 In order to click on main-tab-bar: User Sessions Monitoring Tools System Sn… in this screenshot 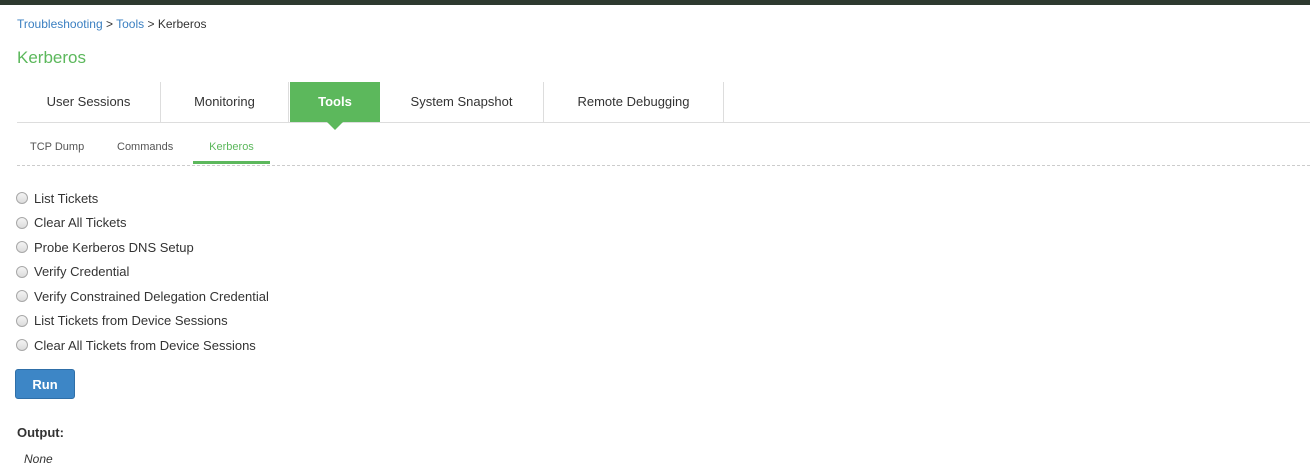, I will do `click(663, 106)`.